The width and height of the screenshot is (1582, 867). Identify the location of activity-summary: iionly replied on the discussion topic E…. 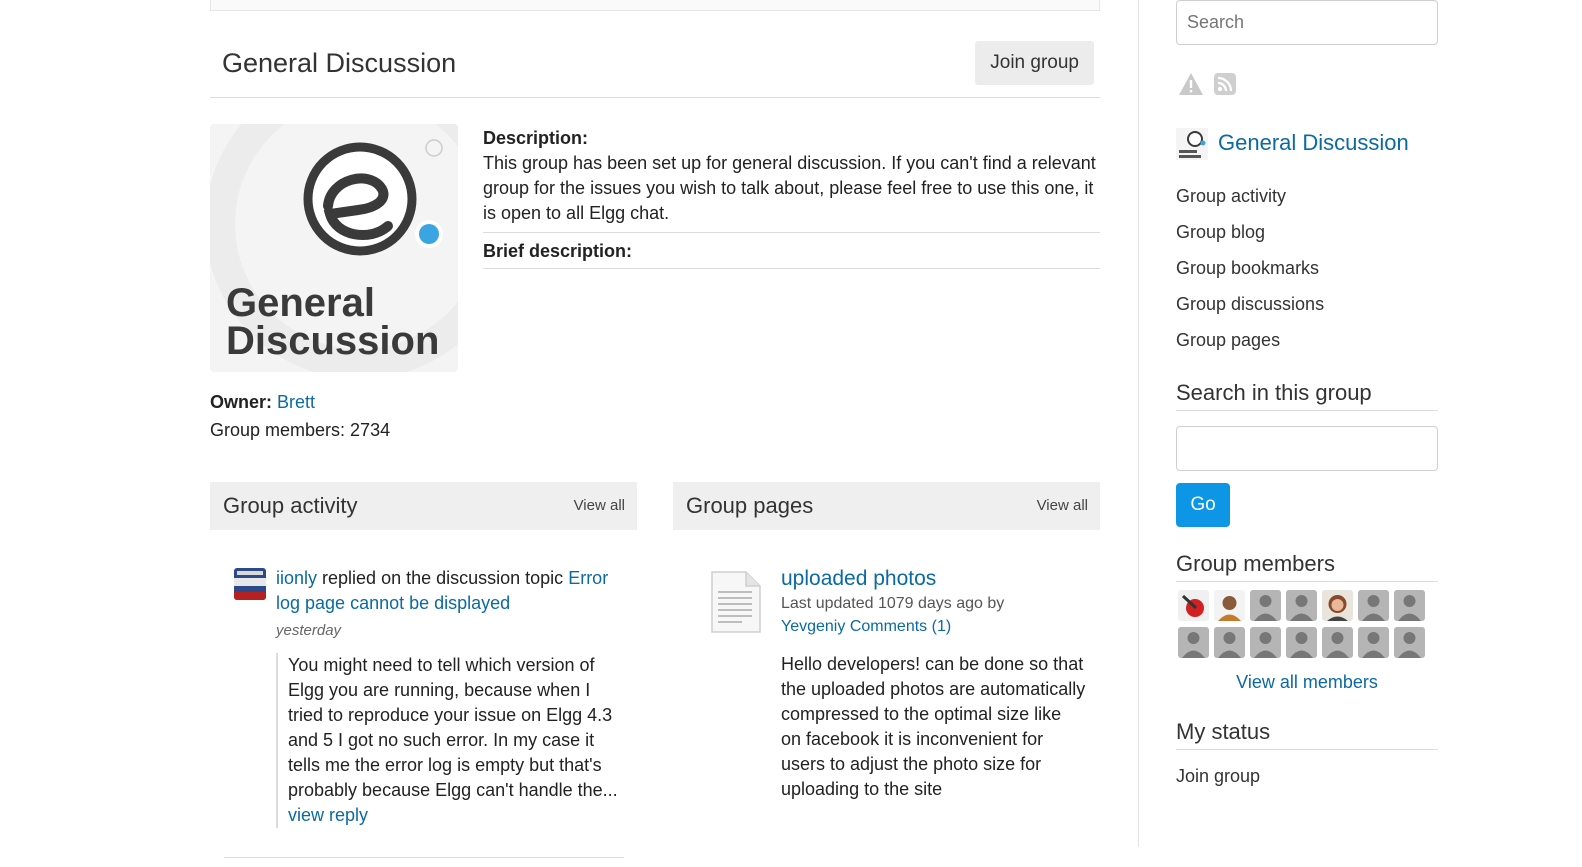
(448, 591).